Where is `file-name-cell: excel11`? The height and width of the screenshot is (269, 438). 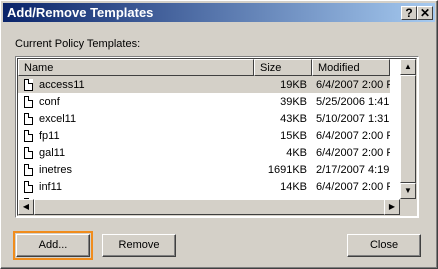 file-name-cell: excel11 is located at coordinates (136, 118).